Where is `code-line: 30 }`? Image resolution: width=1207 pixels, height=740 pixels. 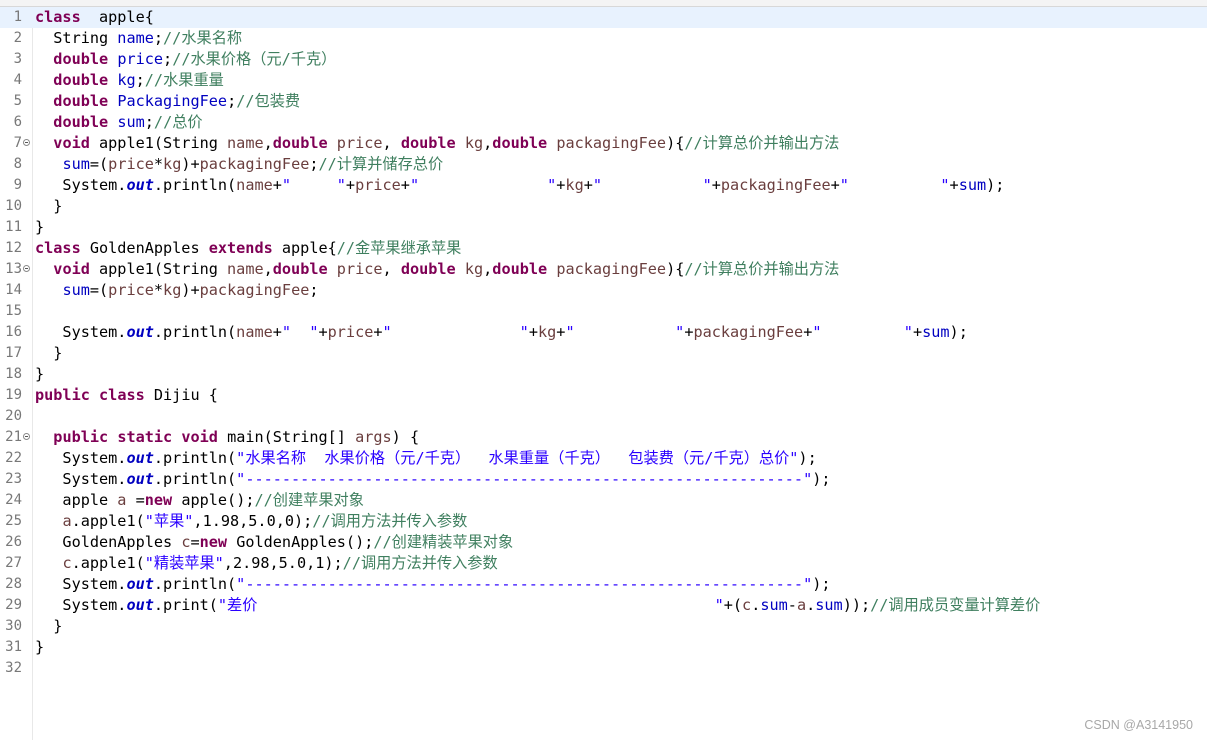 code-line: 30 } is located at coordinates (603, 626).